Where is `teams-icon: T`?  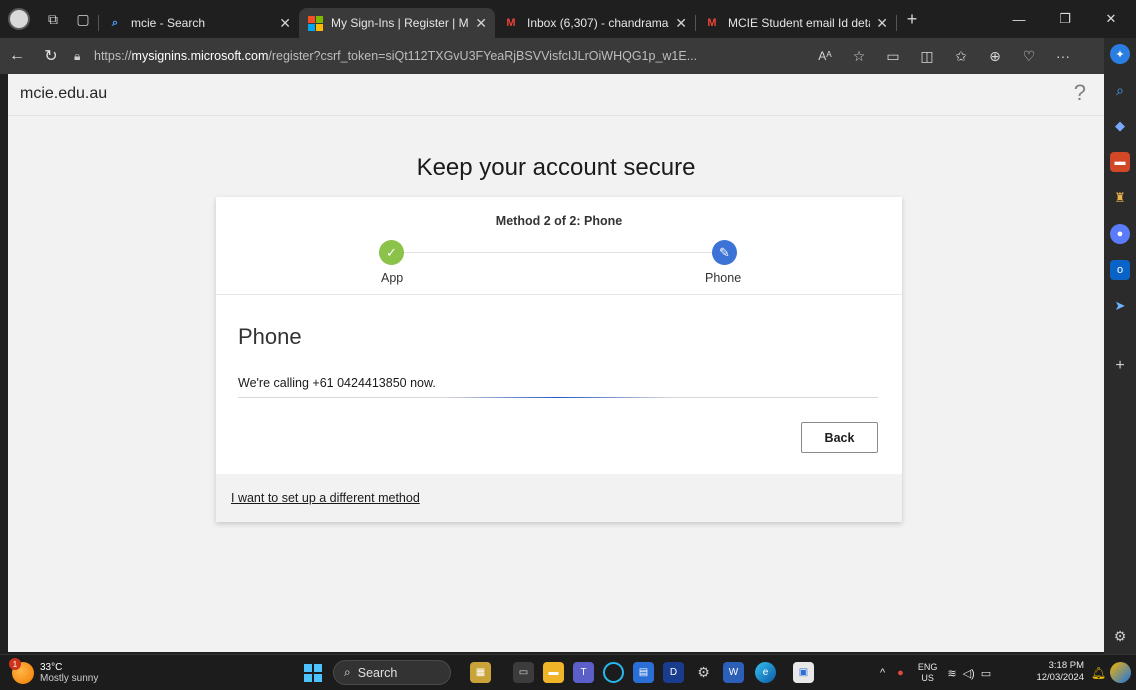
teams-icon: T is located at coordinates (583, 672).